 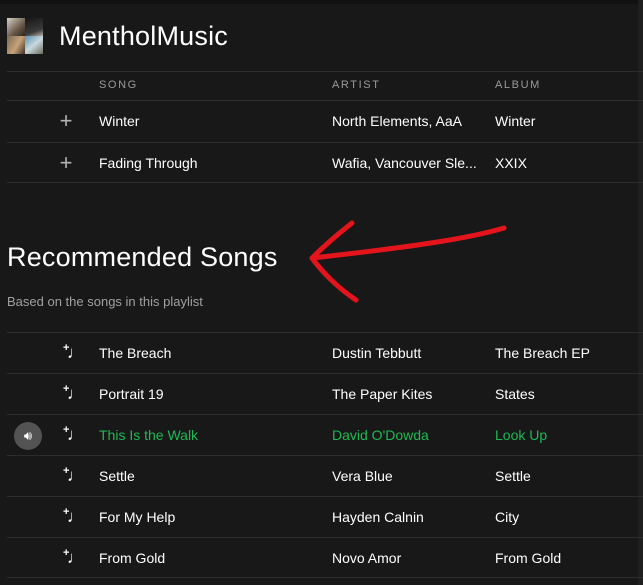 I want to click on track-album: Look Up, so click(x=565, y=435).